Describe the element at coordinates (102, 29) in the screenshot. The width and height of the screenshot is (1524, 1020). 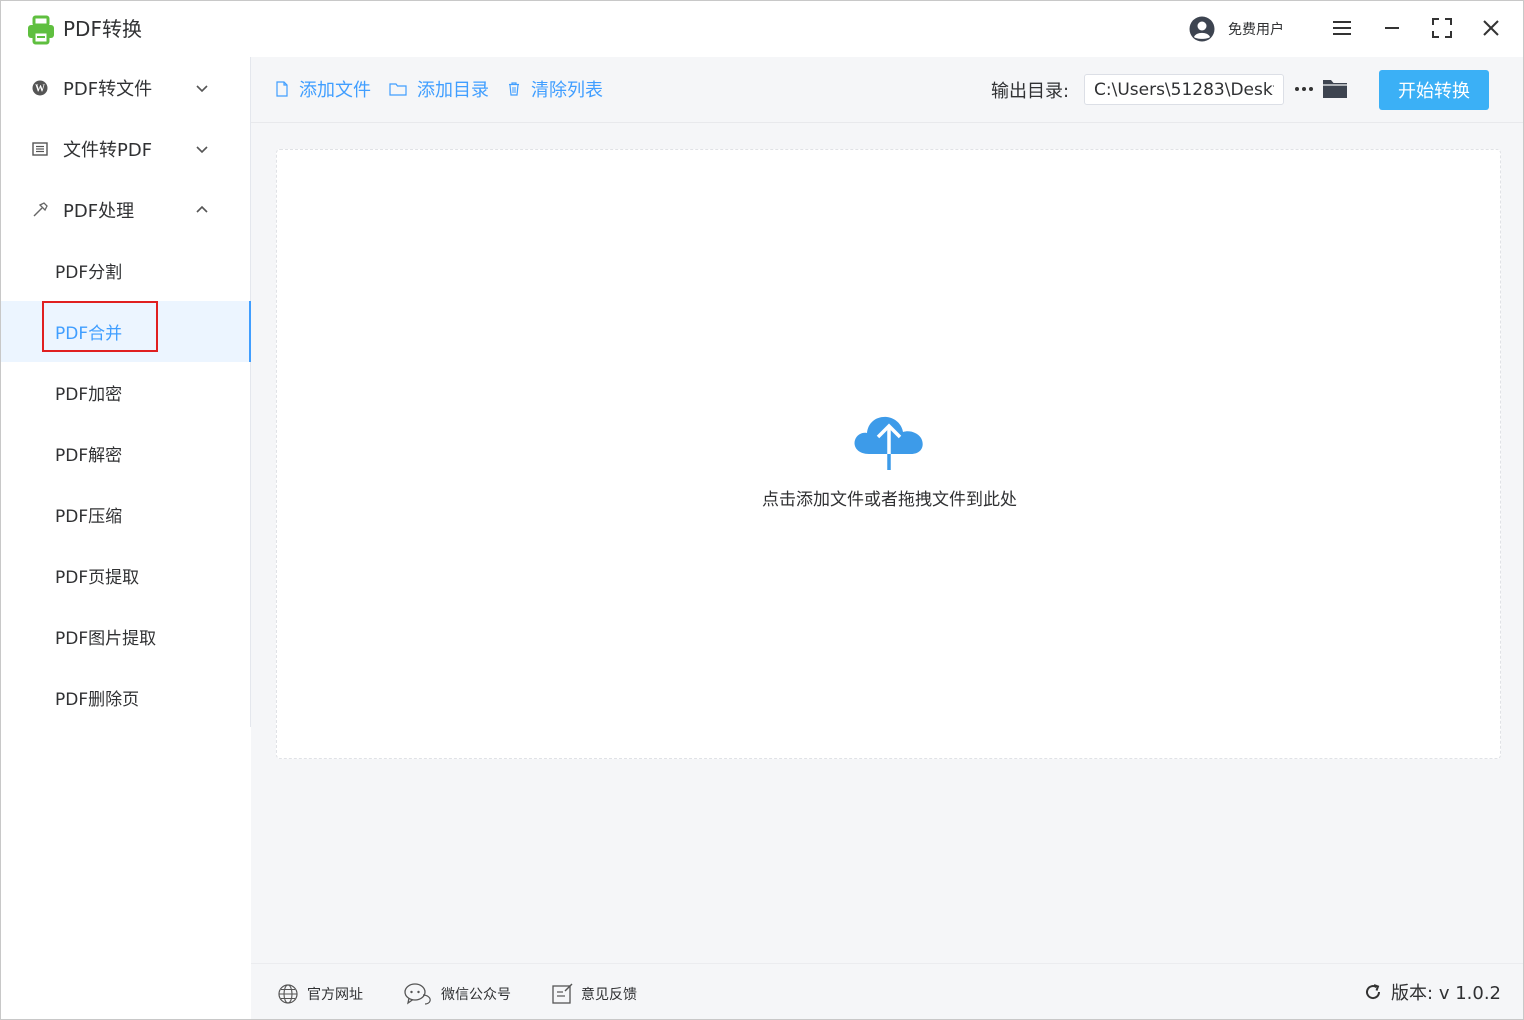
I see `app-title: PDF转换` at that location.